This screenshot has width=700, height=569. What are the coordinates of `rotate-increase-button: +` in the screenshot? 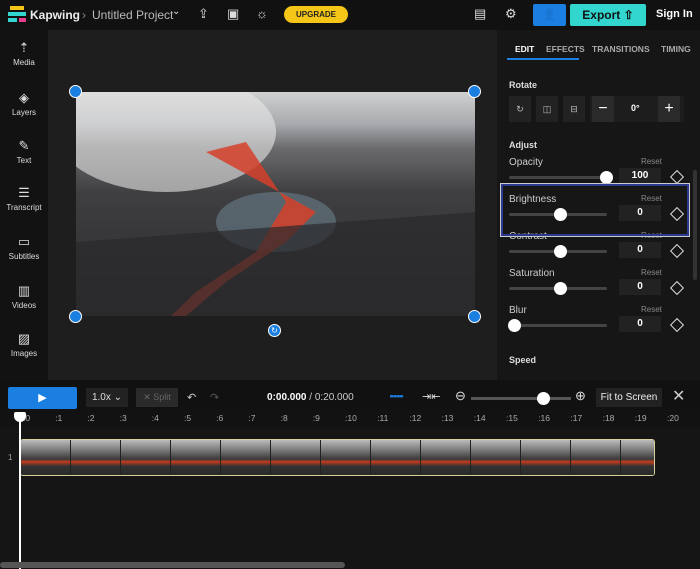 It's located at (669, 109).